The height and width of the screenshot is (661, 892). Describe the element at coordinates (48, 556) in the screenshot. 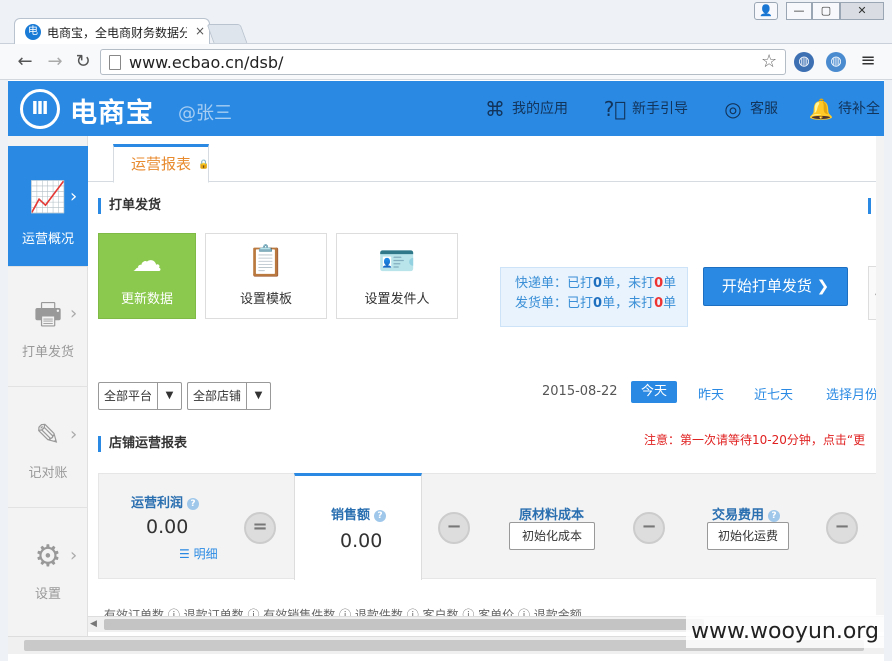

I see `gear-icon: ⚙` at that location.